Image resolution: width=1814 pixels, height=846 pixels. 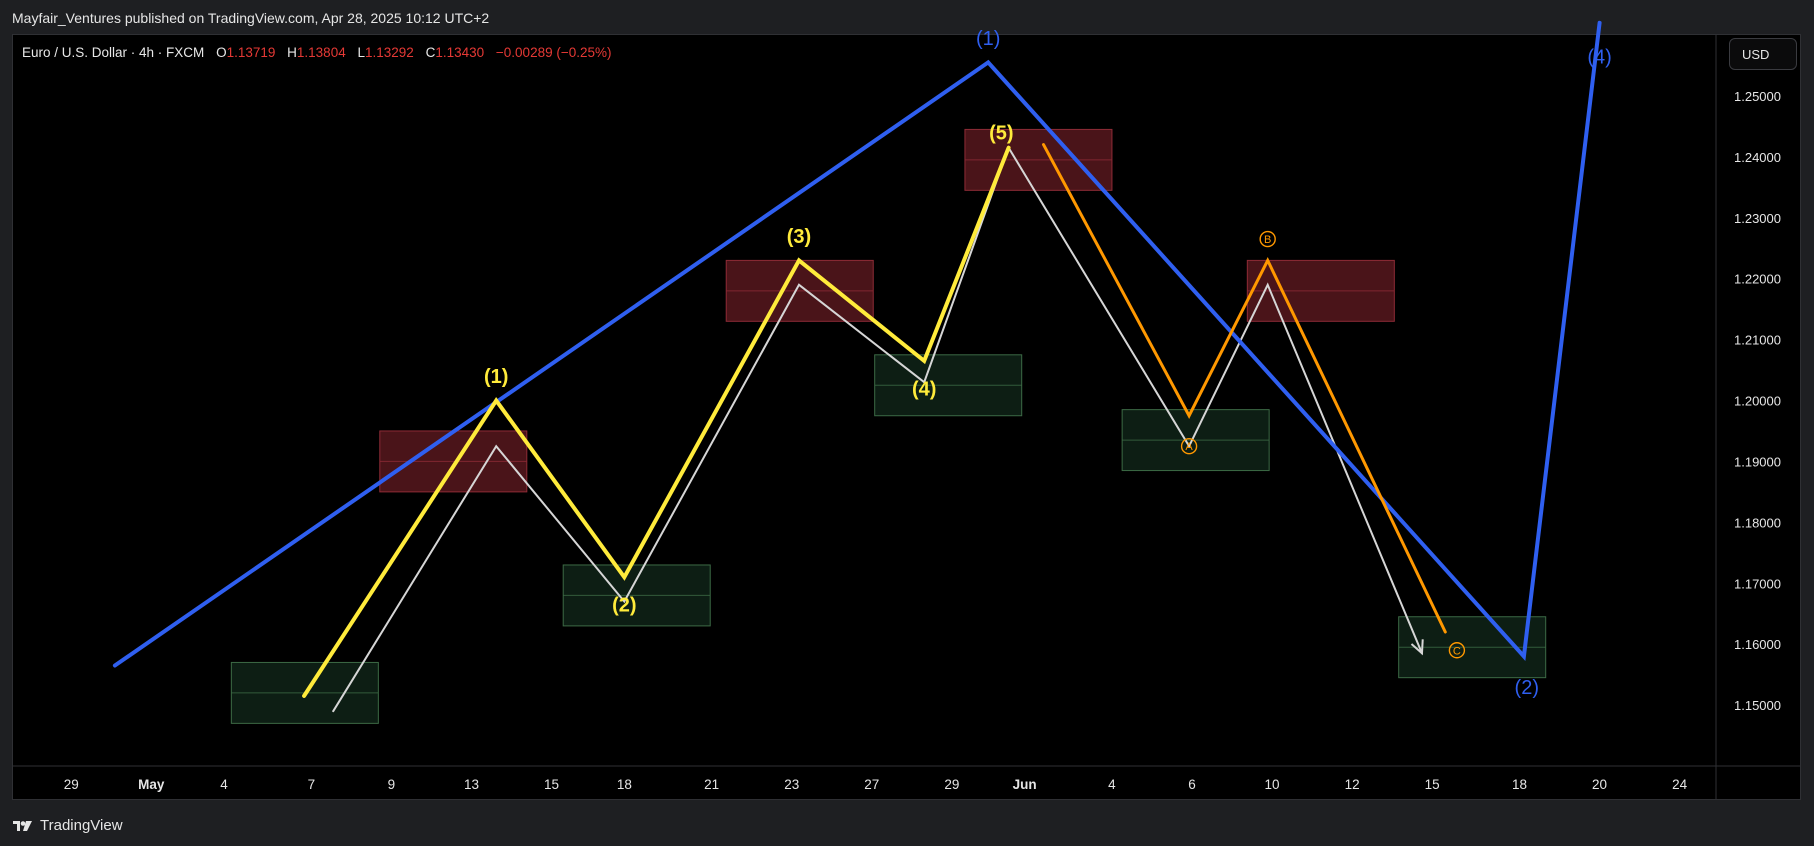 What do you see at coordinates (907, 823) in the screenshot?
I see `footer: TradingView` at bounding box center [907, 823].